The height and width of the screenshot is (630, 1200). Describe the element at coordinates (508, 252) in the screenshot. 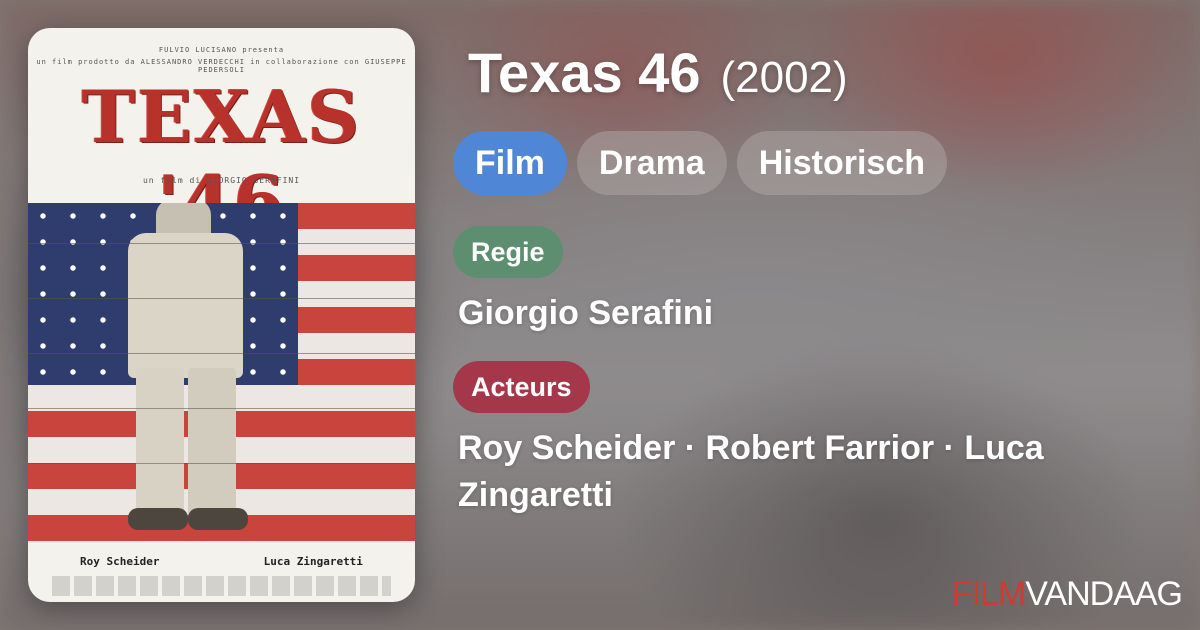

I see `regie-label: Regie` at that location.